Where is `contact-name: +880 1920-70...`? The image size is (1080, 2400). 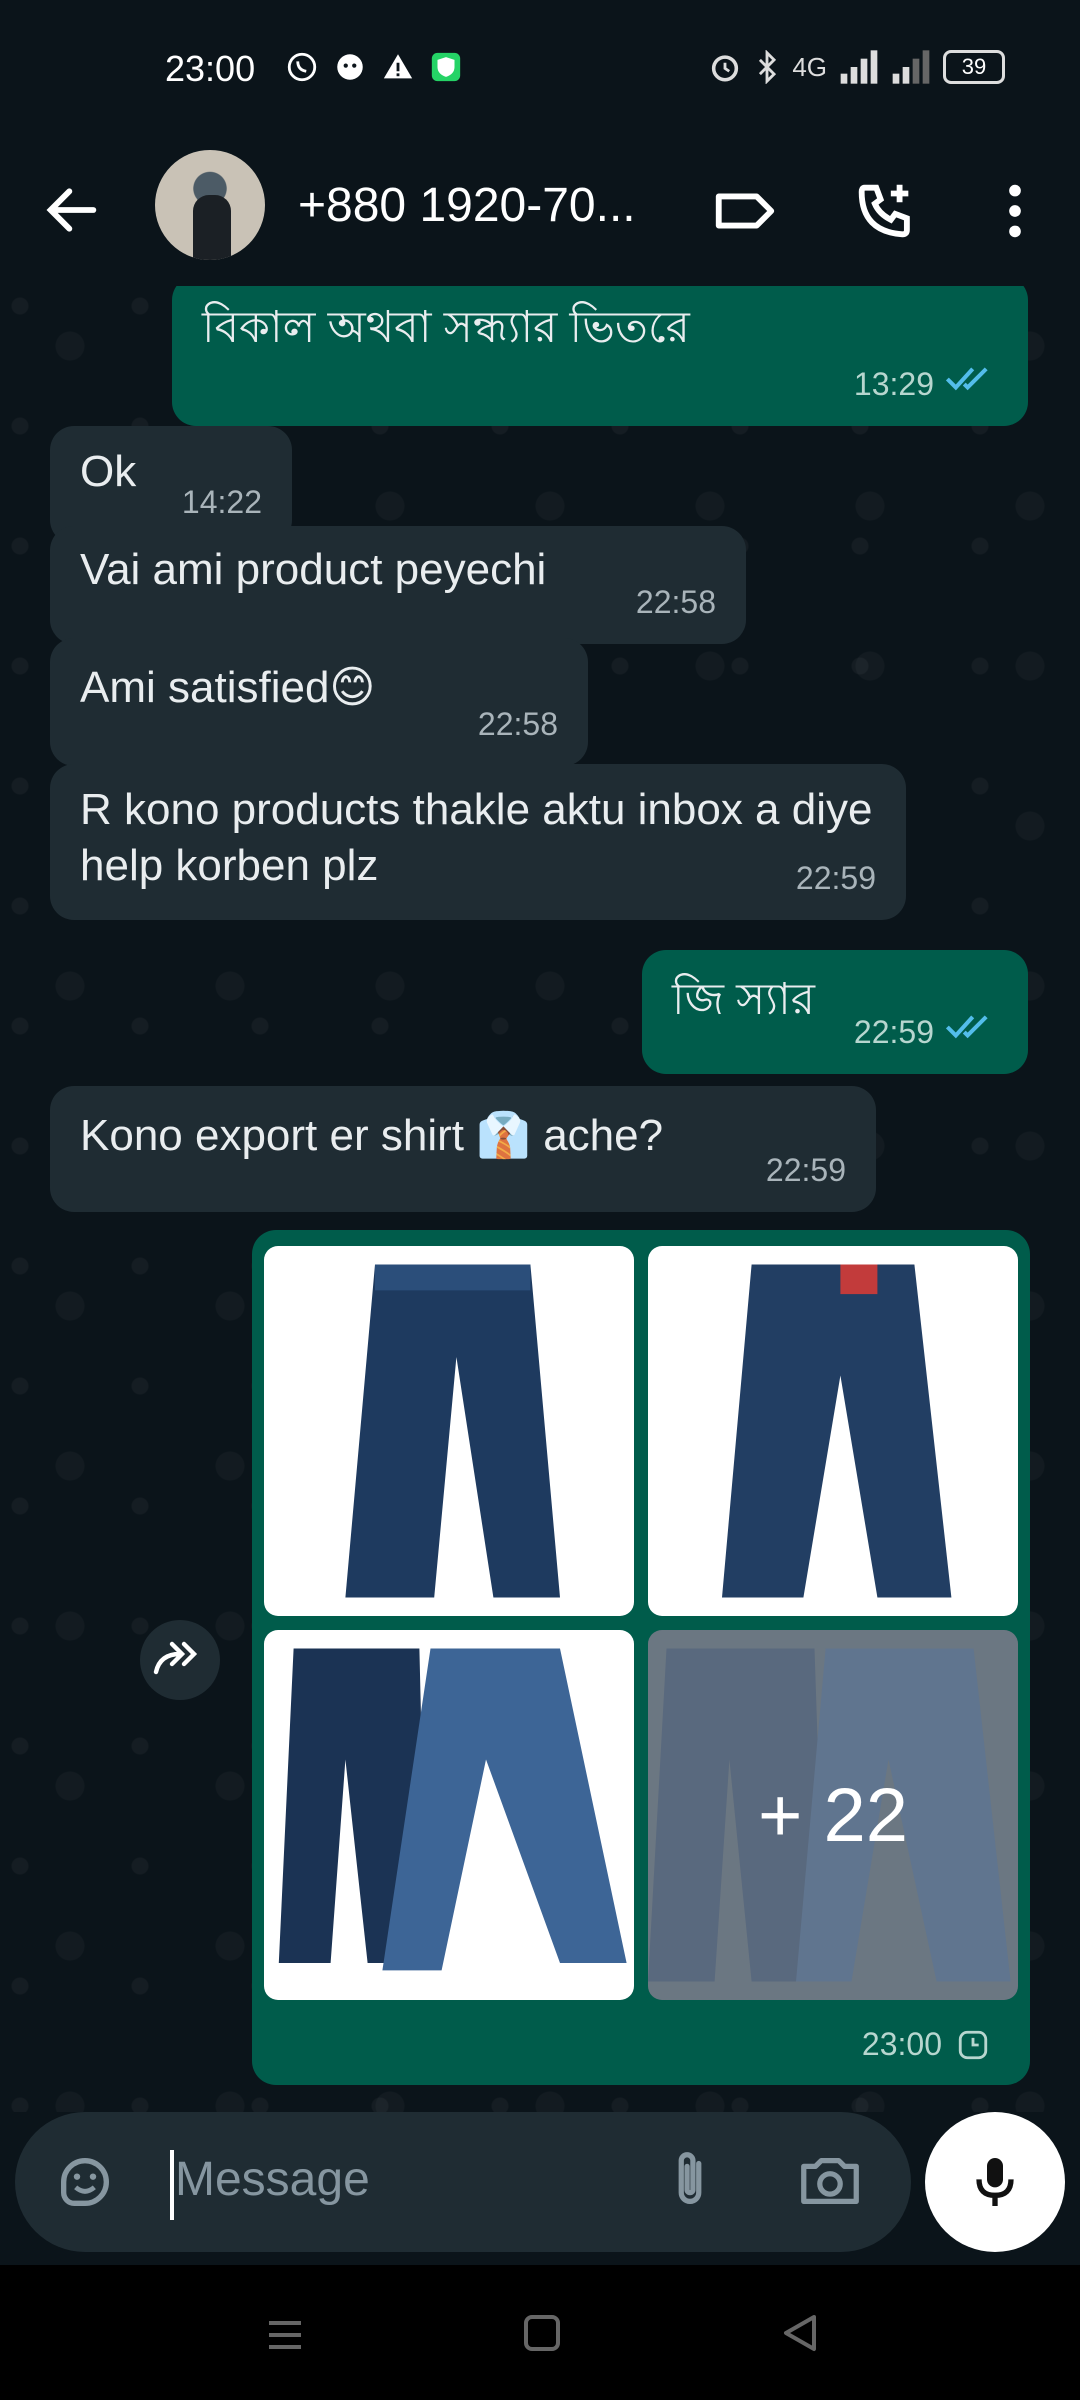
contact-name: +880 1920-70... is located at coordinates (467, 205).